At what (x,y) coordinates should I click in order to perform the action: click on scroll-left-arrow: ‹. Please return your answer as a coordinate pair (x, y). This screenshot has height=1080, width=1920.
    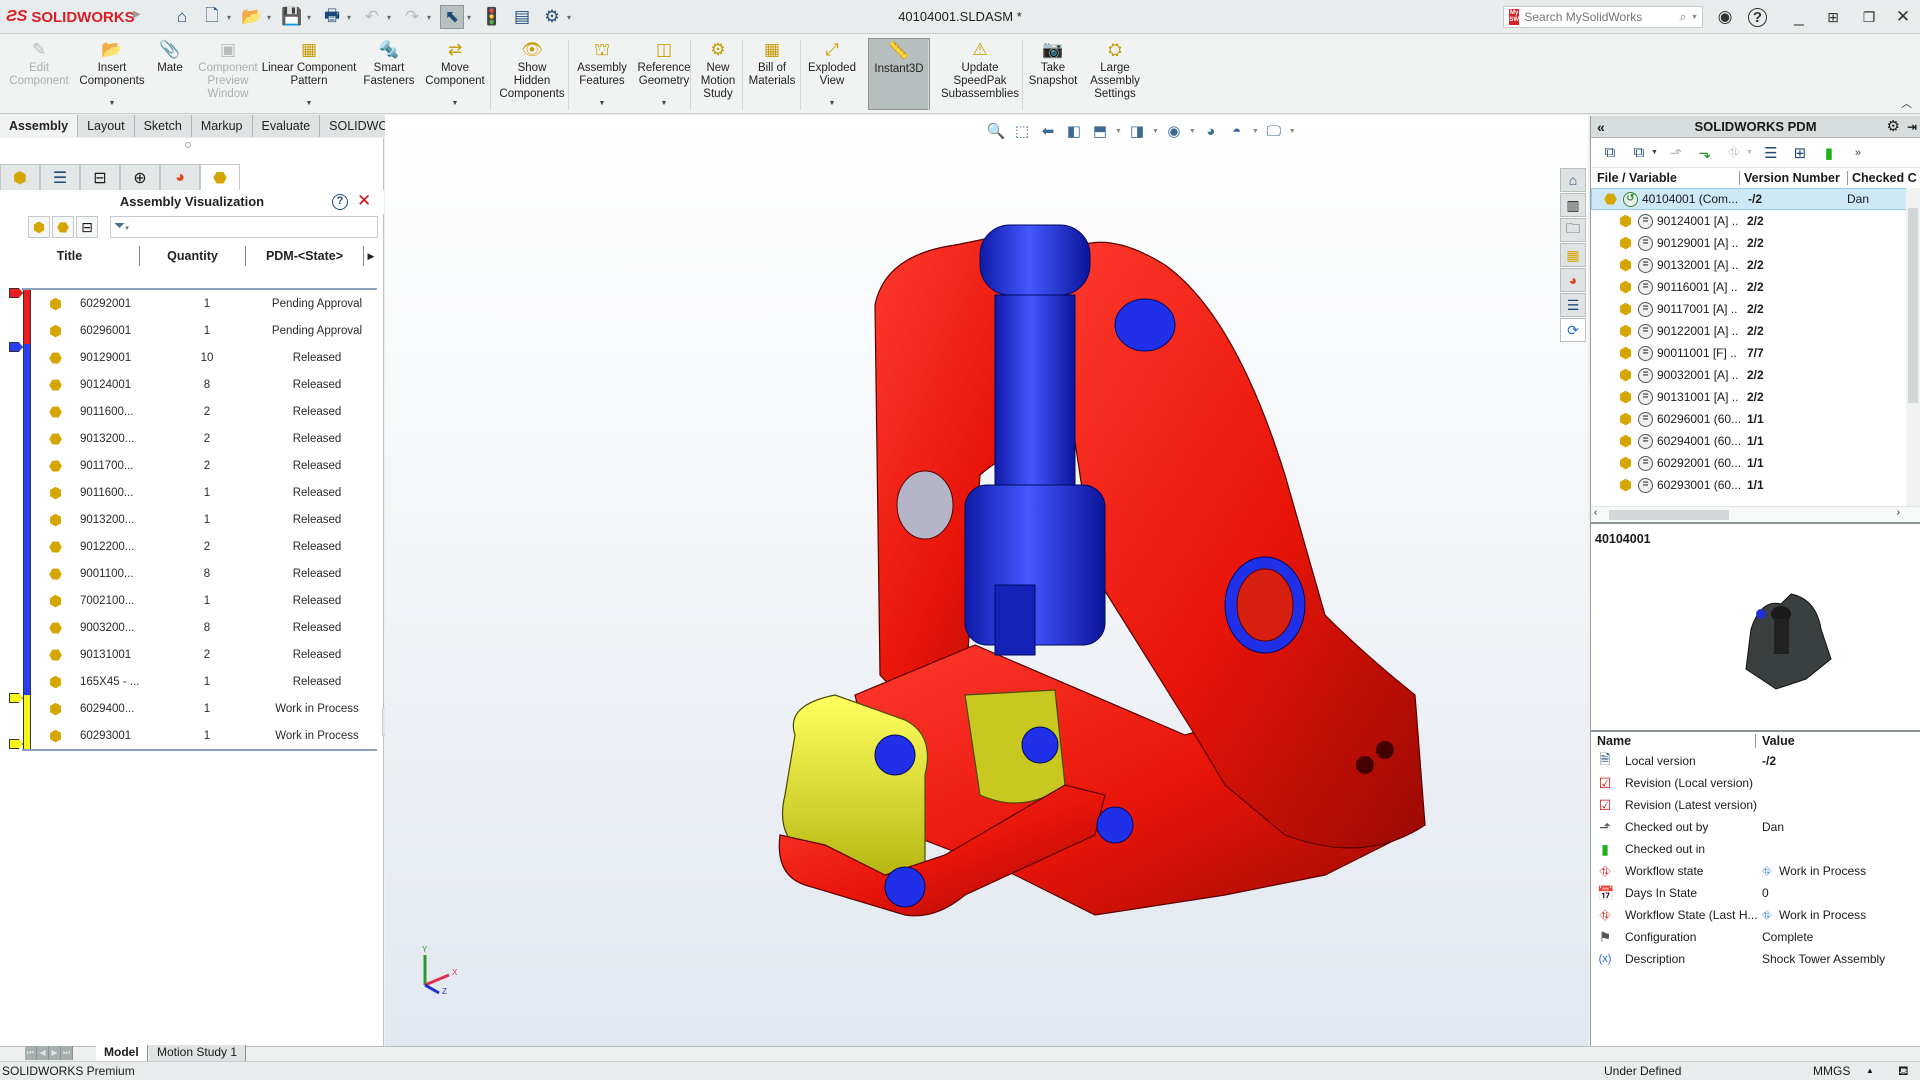
    Looking at the image, I should click on (1595, 512).